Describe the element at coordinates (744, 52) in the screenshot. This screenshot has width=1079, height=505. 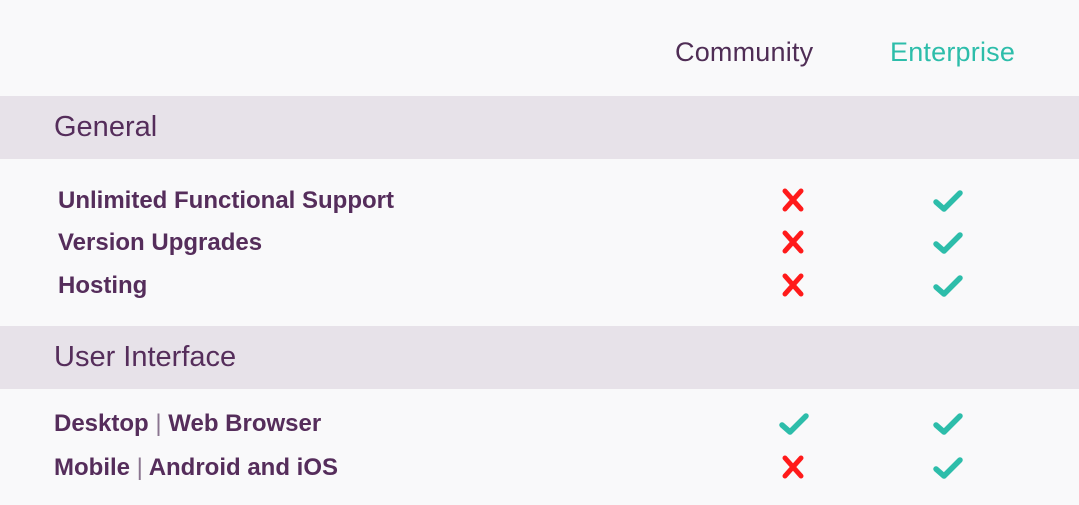
I see `column-header-community: Community` at that location.